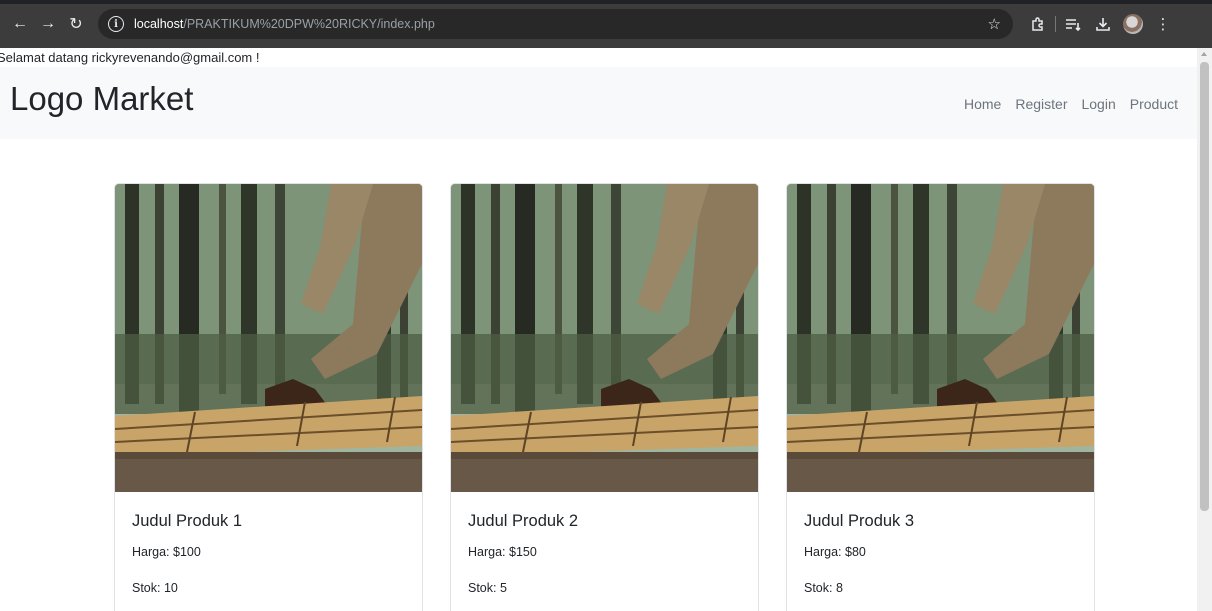 This screenshot has height=611, width=1212. I want to click on extensions-icon, so click(1038, 24).